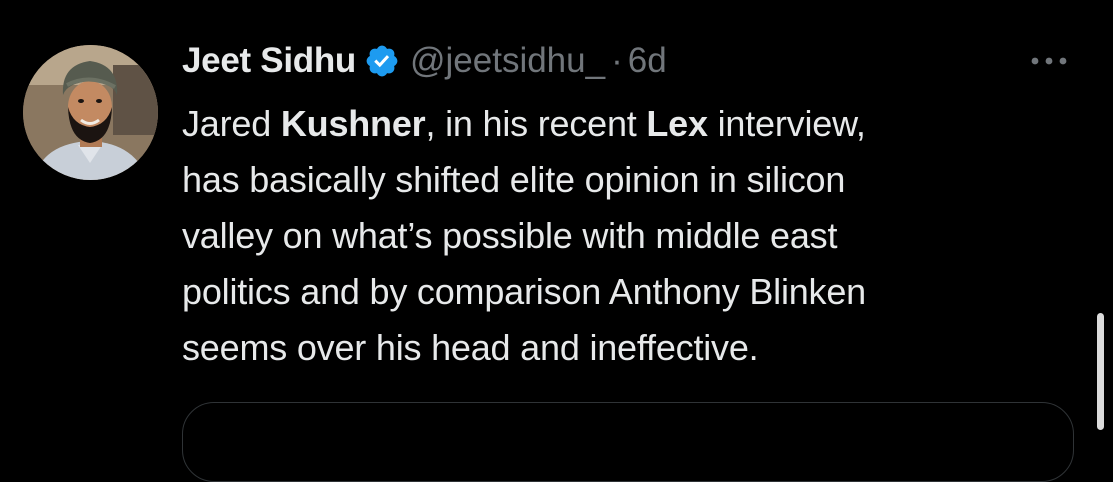 The width and height of the screenshot is (1113, 482). What do you see at coordinates (382, 61) in the screenshot?
I see `verified-badge-icon` at bounding box center [382, 61].